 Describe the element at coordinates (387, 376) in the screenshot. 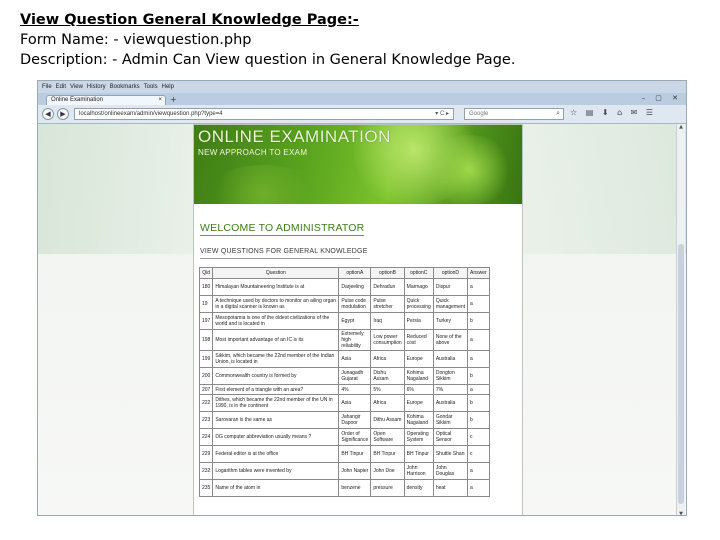

I see `table-cell: Dishu Assam` at that location.